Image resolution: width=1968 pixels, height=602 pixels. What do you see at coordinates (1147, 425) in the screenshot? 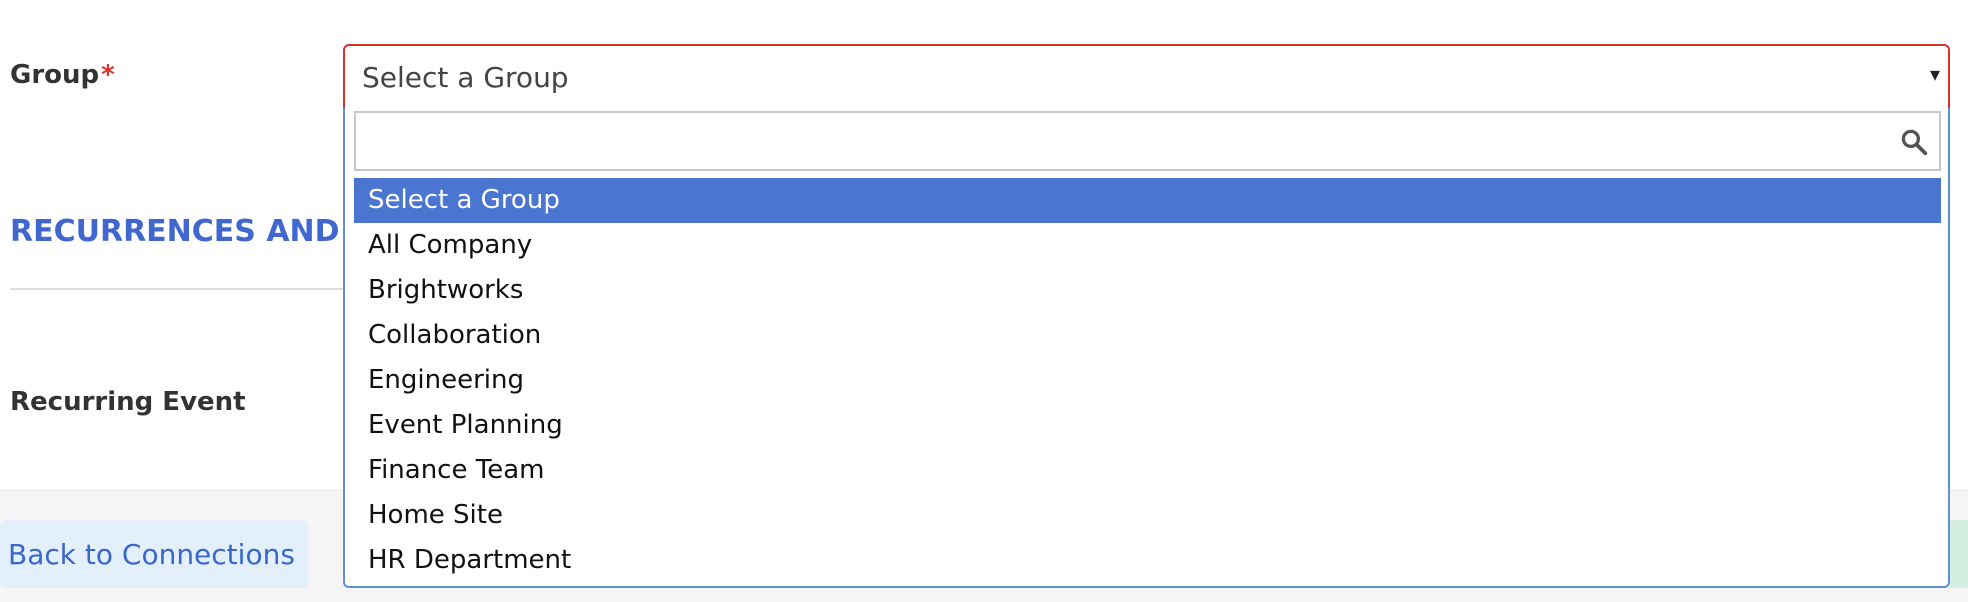
I see `group-option: Event Planning` at bounding box center [1147, 425].